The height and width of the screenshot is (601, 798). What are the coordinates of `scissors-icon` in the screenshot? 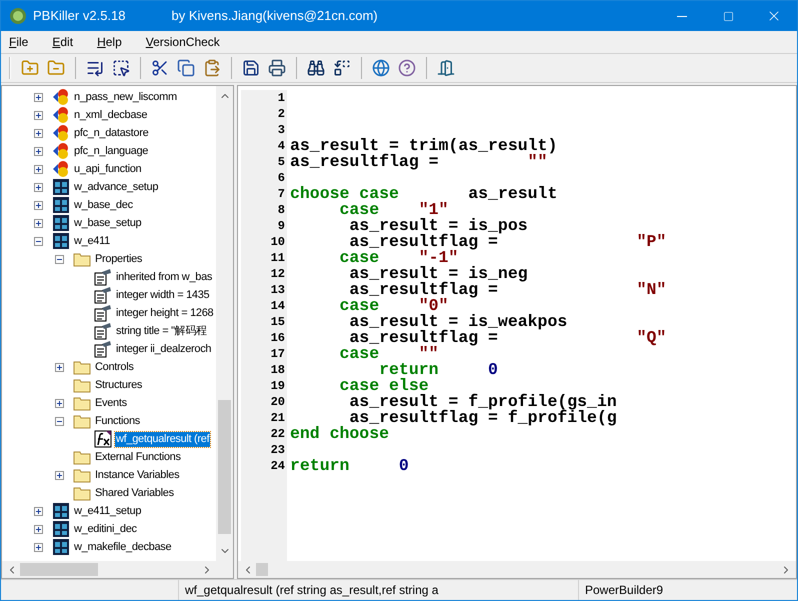 It's located at (160, 68).